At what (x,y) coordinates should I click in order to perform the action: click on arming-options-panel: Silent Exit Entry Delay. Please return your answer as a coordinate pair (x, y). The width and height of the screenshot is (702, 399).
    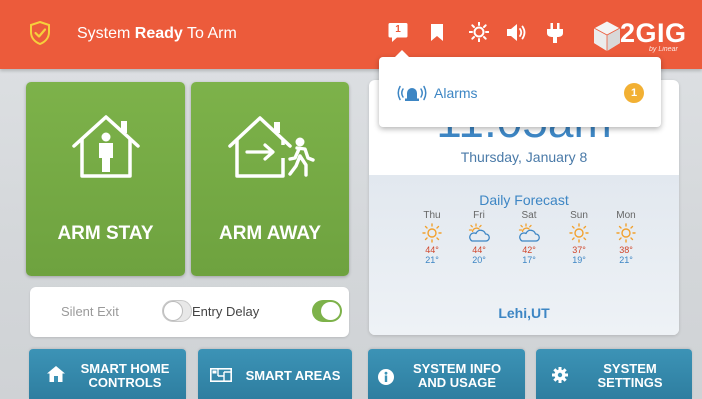
    Looking at the image, I should click on (189, 312).